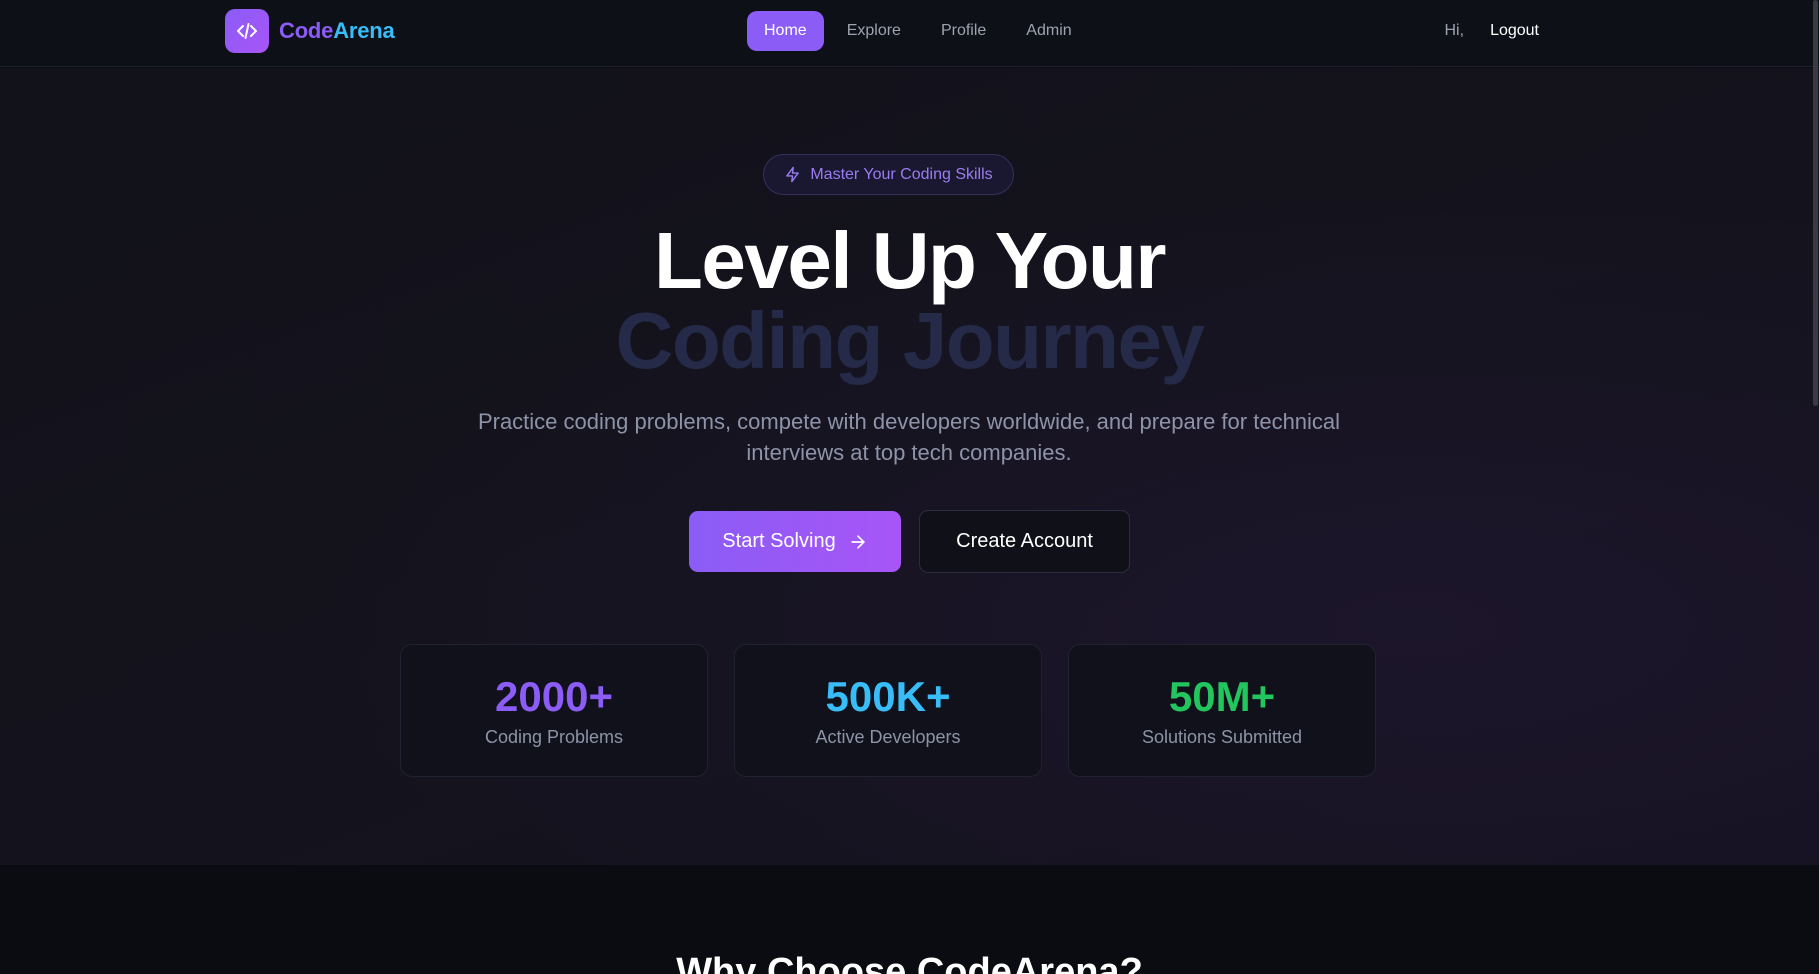 This screenshot has height=974, width=1819. What do you see at coordinates (247, 31) in the screenshot?
I see `code-icon` at bounding box center [247, 31].